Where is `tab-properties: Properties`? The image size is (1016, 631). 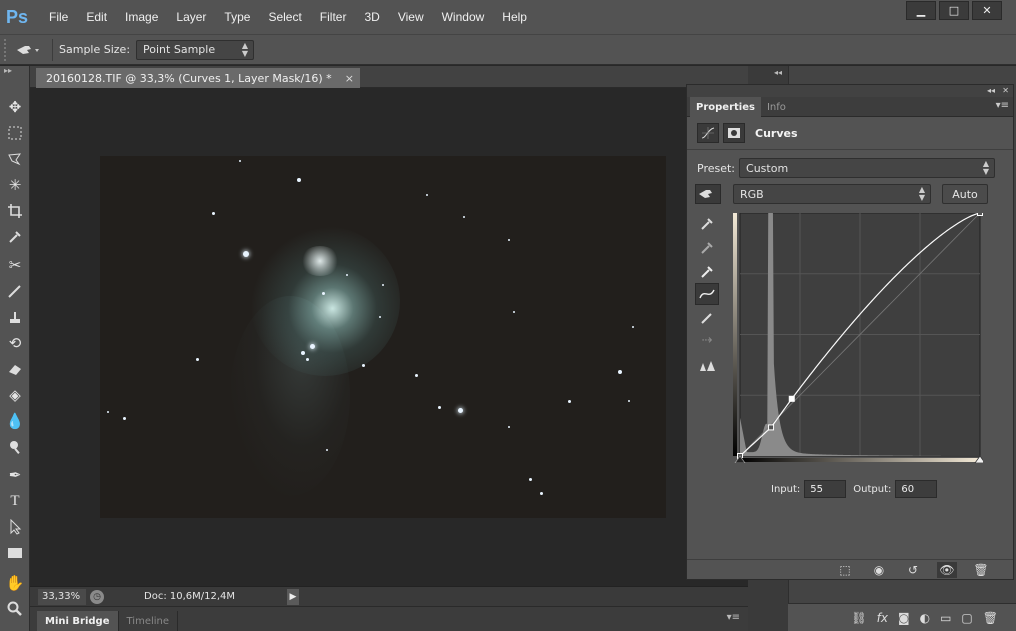
tab-properties: Properties is located at coordinates (725, 107).